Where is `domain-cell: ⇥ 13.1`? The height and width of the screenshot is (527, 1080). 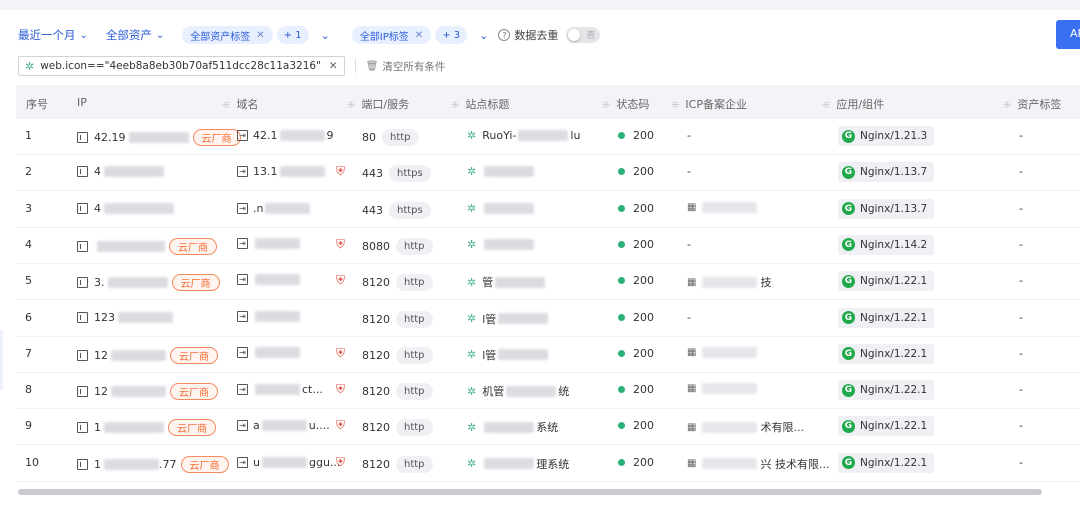
domain-cell: ⇥ 13.1 is located at coordinates (282, 171).